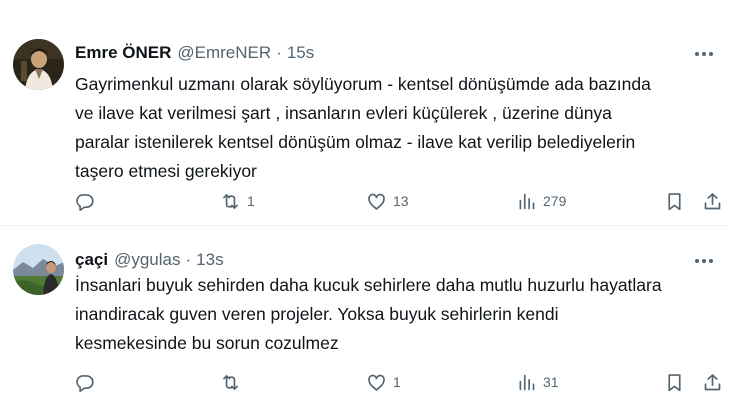 This screenshot has width=730, height=420. I want to click on author-name: Emre ÖNER, so click(123, 53).